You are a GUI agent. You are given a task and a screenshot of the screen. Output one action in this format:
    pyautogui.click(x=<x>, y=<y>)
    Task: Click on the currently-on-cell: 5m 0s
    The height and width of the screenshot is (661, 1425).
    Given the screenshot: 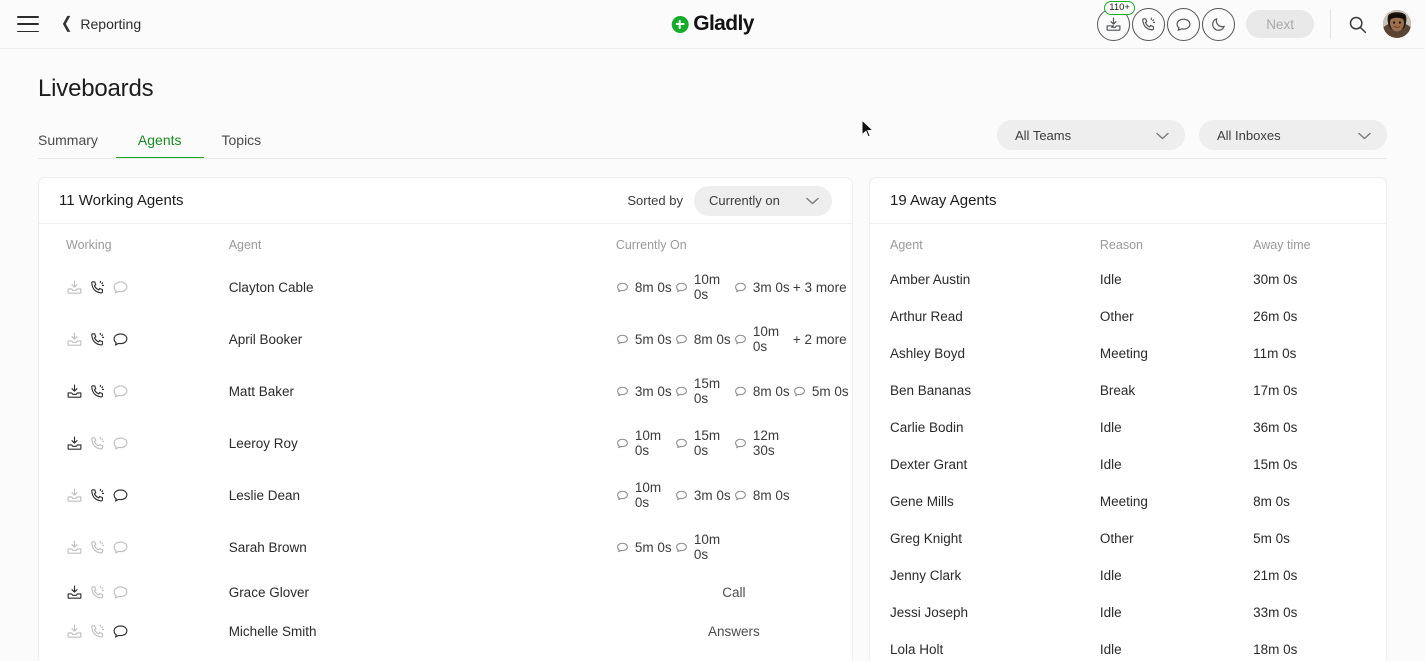 What is the action you would take?
    pyautogui.click(x=645, y=547)
    